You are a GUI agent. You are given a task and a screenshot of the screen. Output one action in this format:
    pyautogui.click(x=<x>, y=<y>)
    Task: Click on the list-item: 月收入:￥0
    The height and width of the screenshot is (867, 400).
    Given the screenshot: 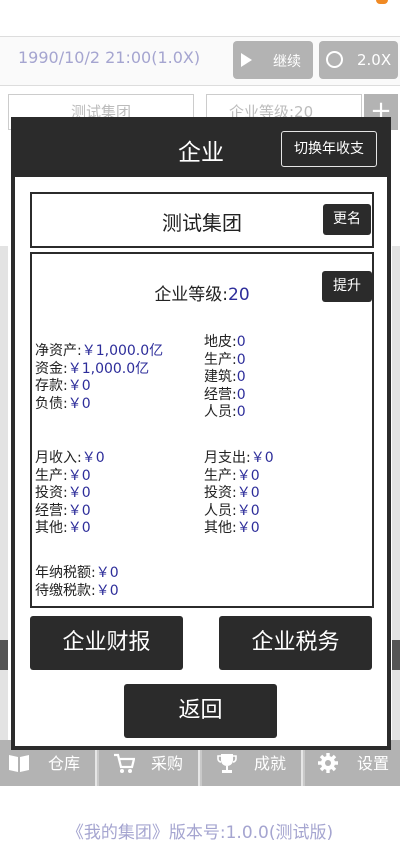 What is the action you would take?
    pyautogui.click(x=70, y=459)
    